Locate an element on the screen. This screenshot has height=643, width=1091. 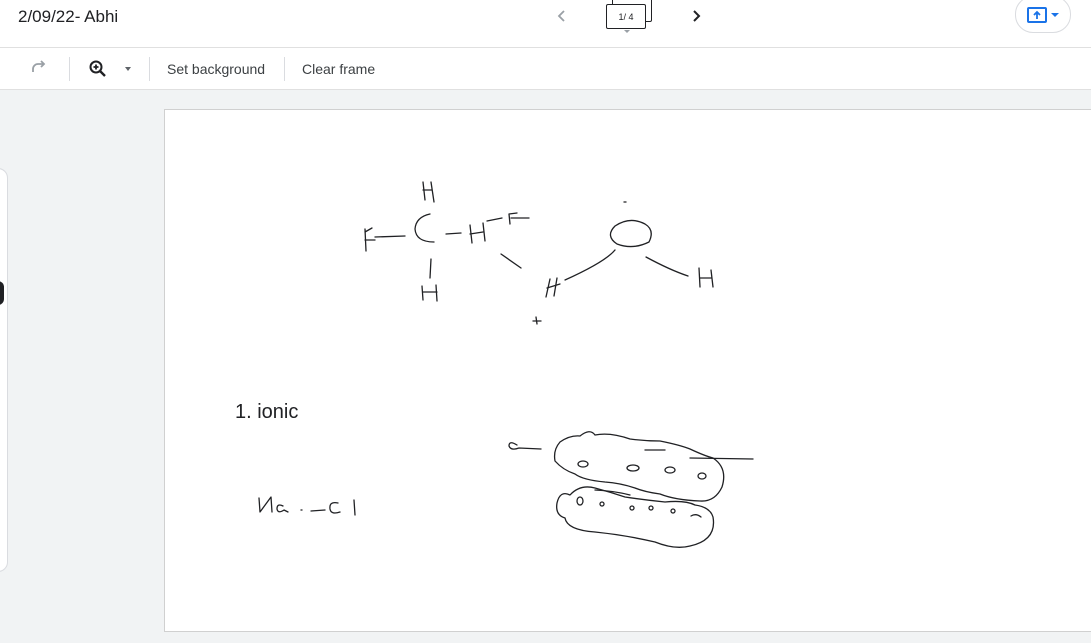
zoom-button is located at coordinates (98, 69).